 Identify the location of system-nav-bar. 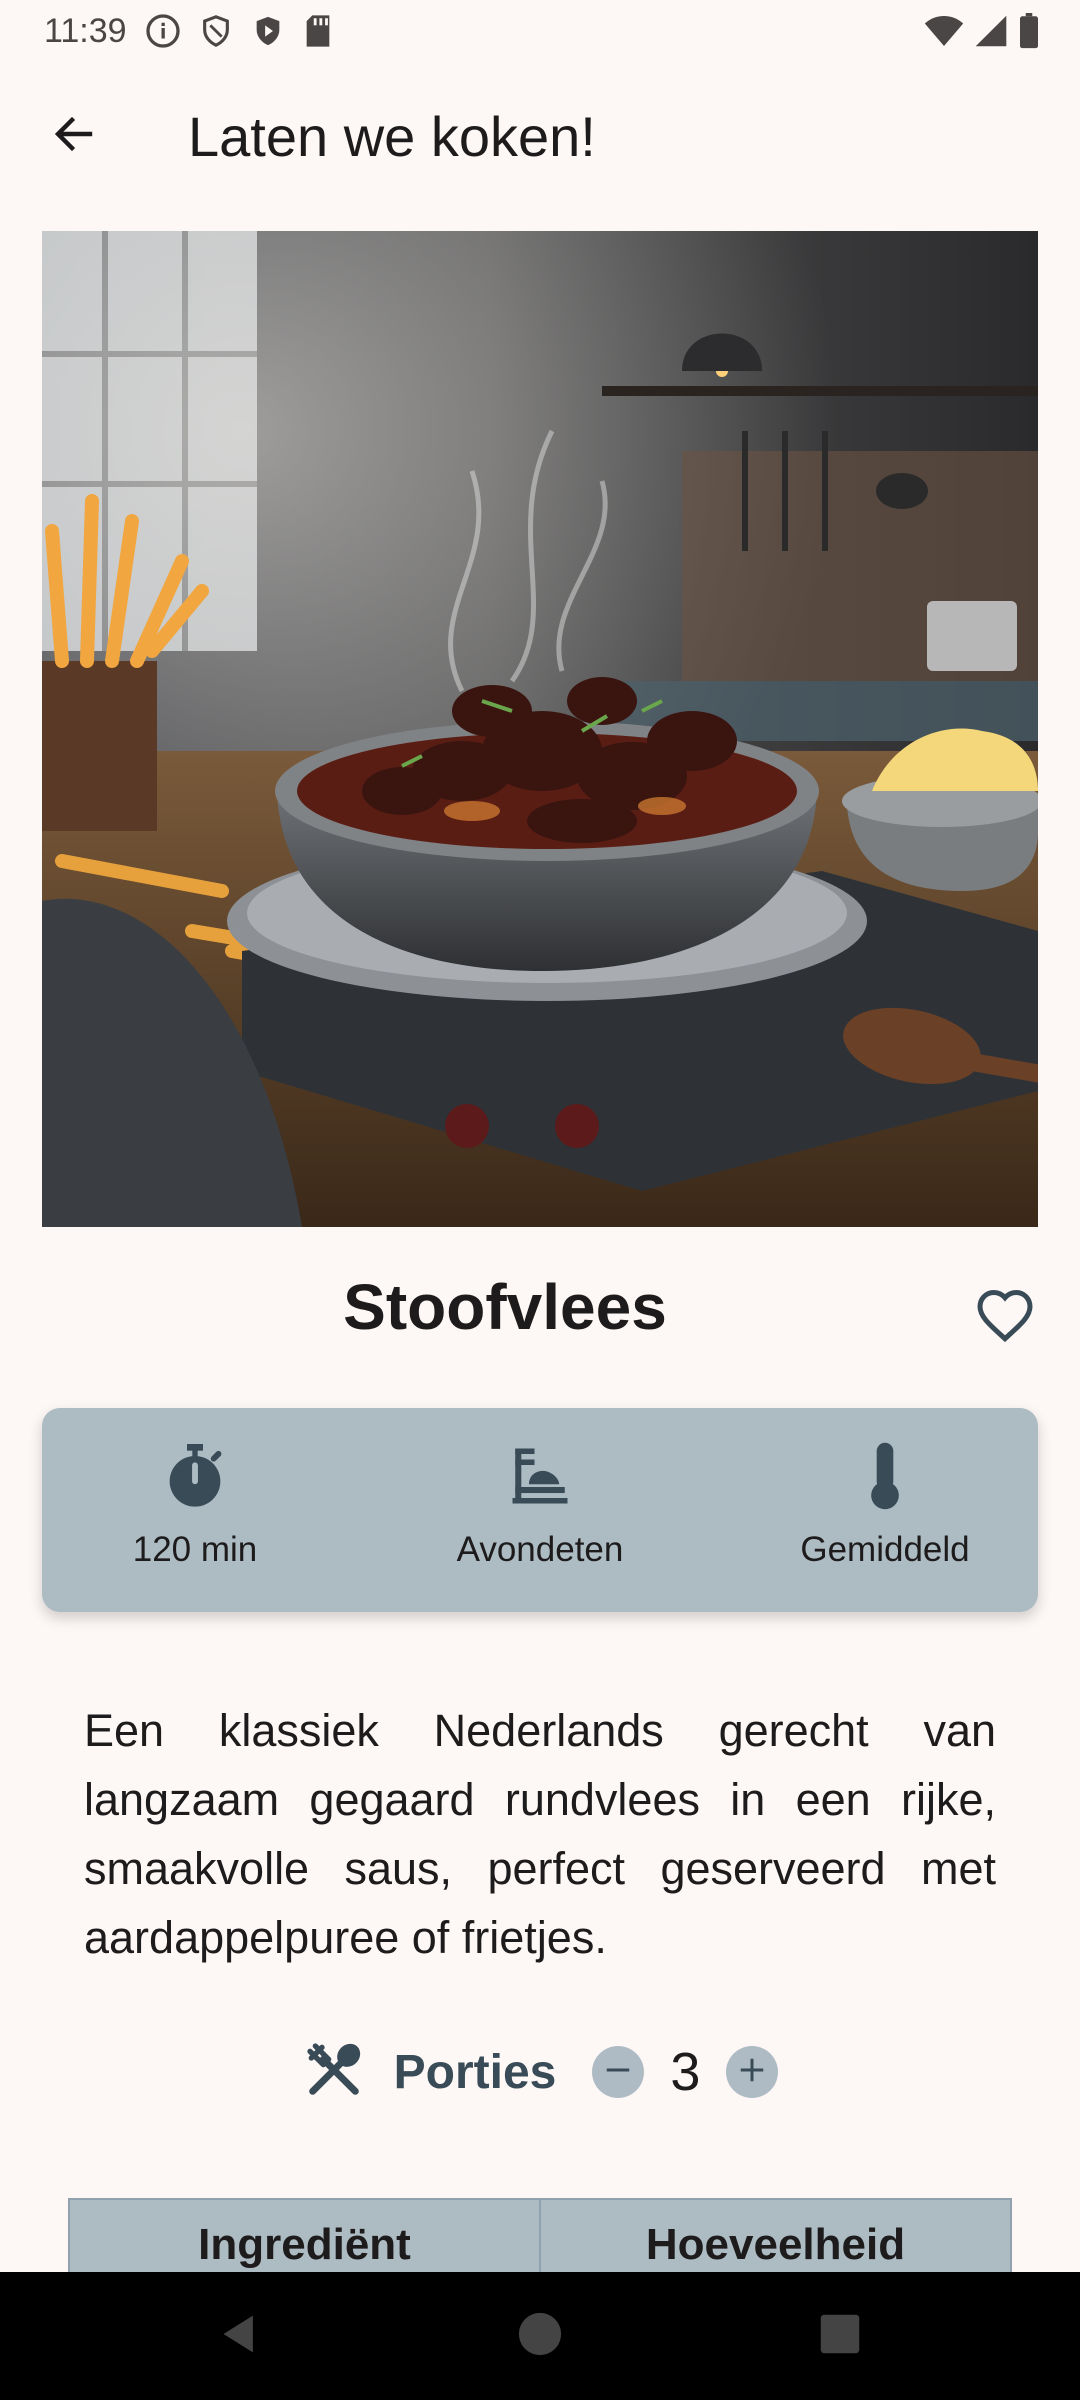
(540, 2336).